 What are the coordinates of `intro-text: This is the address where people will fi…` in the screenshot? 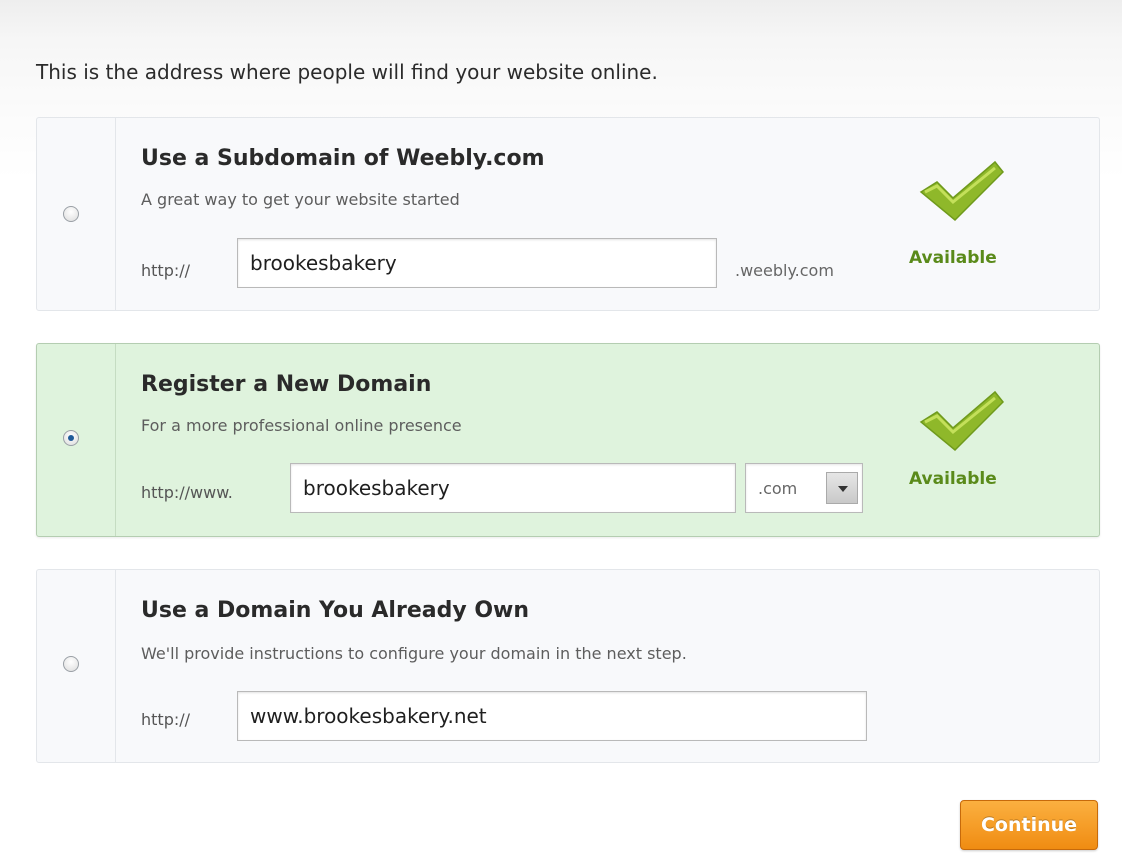 It's located at (347, 72).